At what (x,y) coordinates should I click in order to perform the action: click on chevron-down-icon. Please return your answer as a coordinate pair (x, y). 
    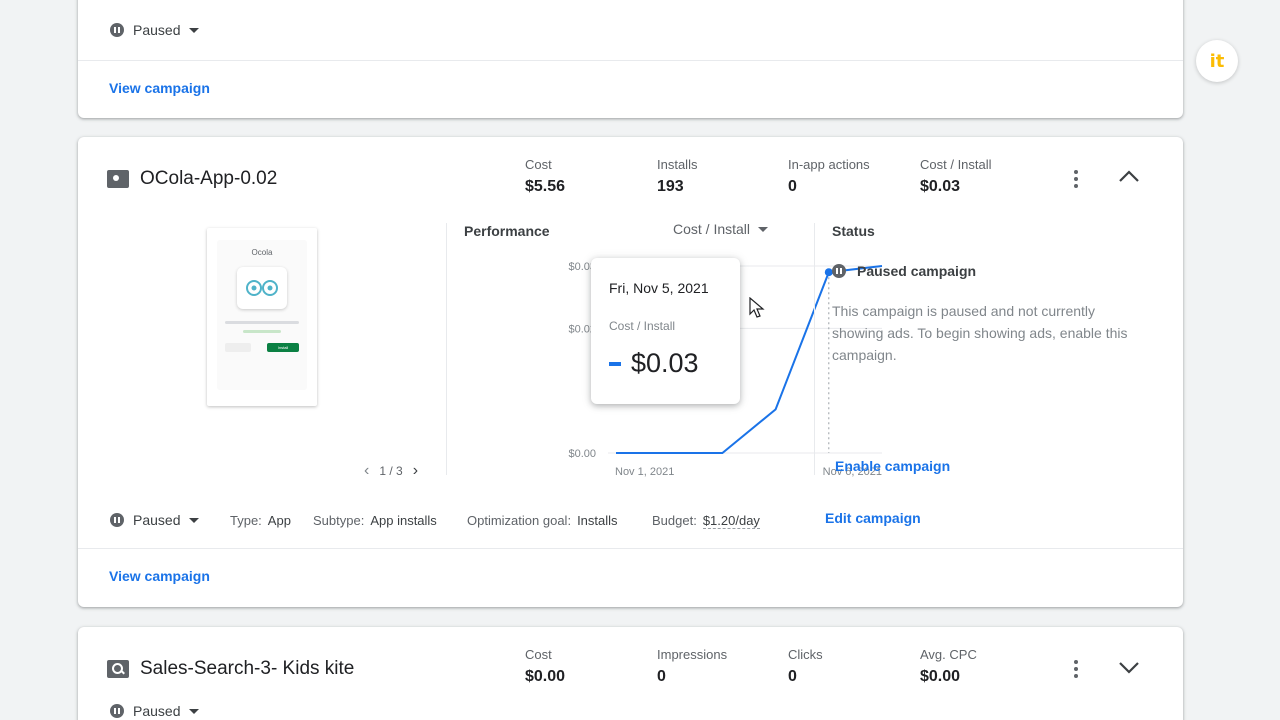
    Looking at the image, I should click on (1129, 668).